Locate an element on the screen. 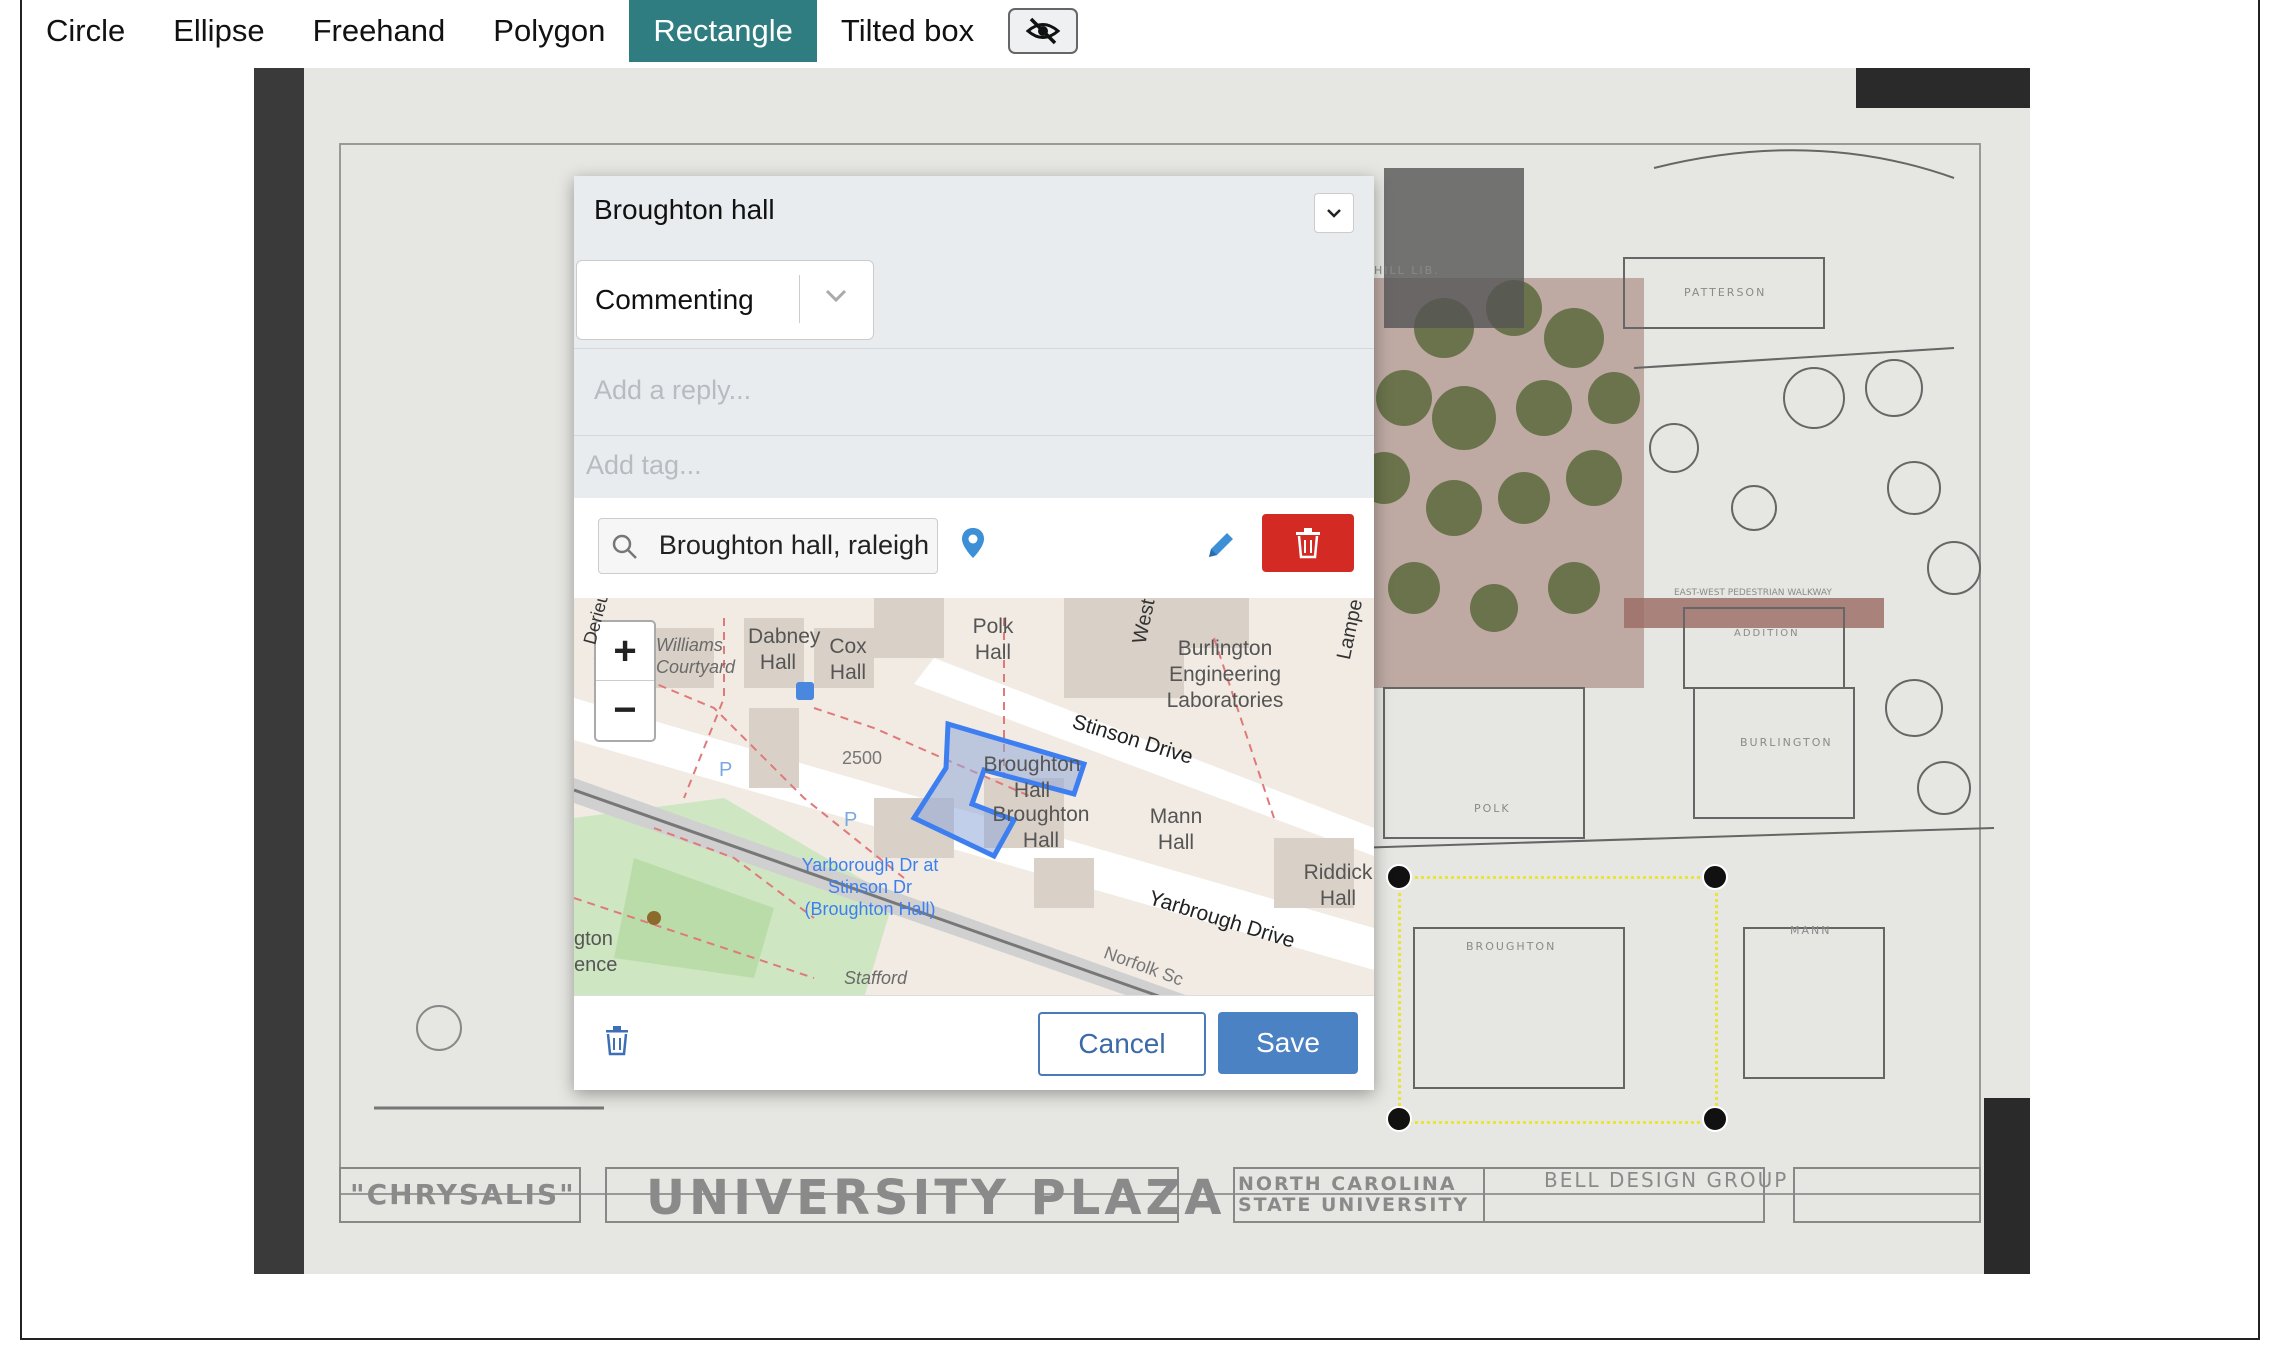 This screenshot has height=1348, width=2278. resize-handle-bottom-left is located at coordinates (1399, 1119).